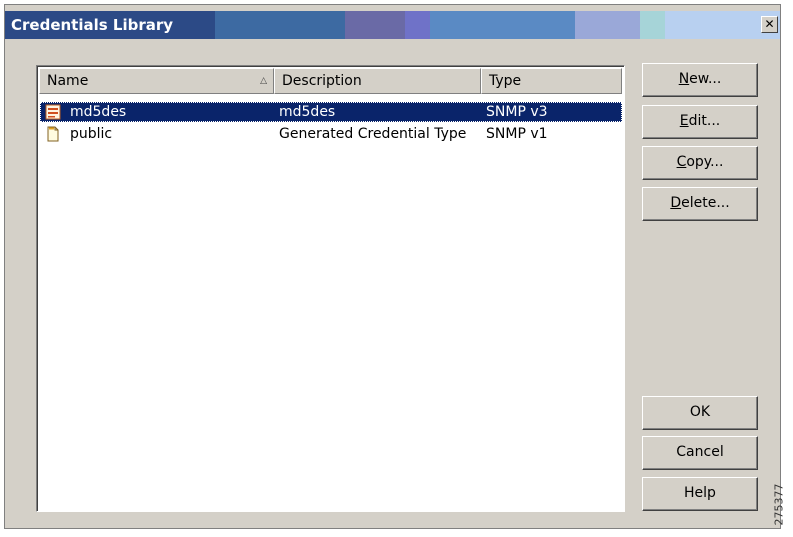 This screenshot has width=793, height=537. I want to click on row-name: public, so click(91, 134).